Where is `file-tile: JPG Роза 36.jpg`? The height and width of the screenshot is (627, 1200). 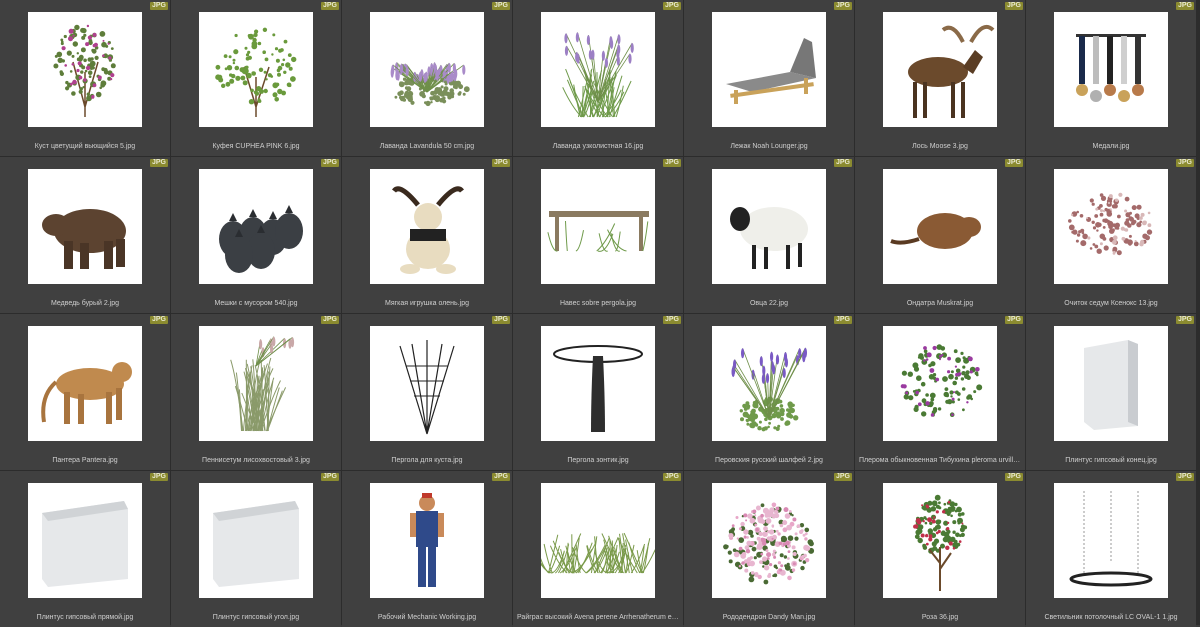
file-tile: JPG Роза 36.jpg is located at coordinates (940, 549).